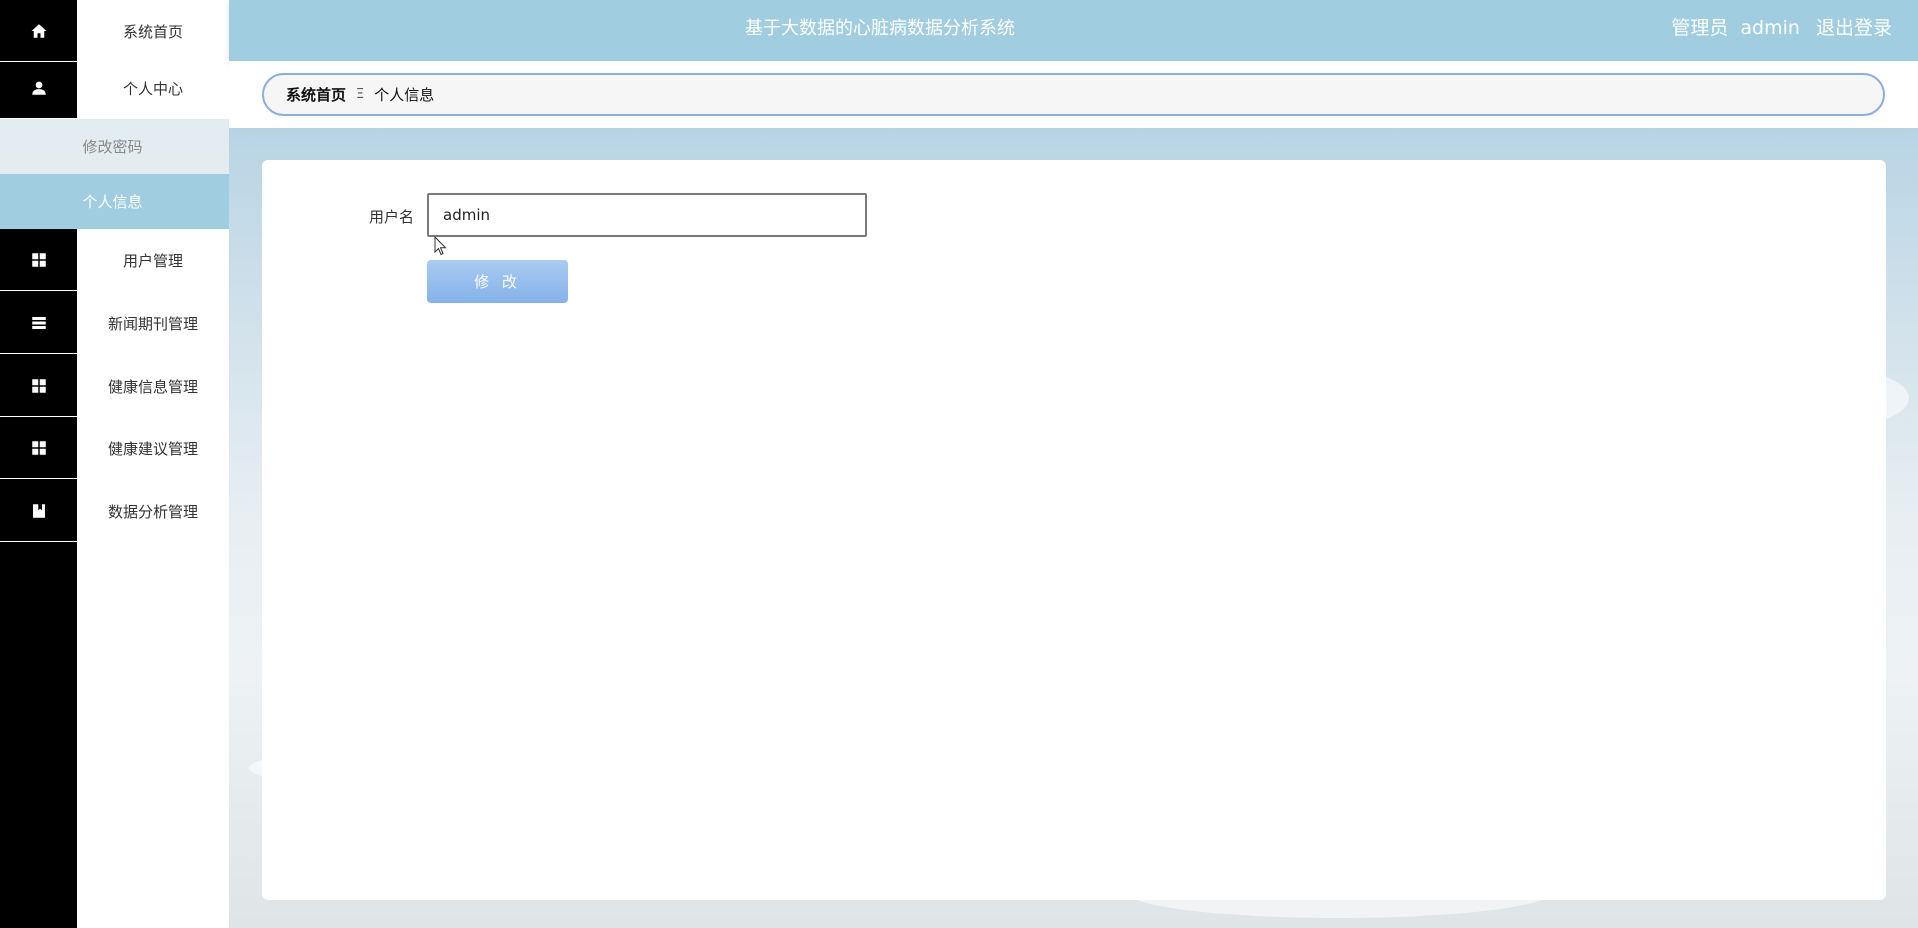  I want to click on sidebar-item-user-management: 用户管理, so click(114, 260).